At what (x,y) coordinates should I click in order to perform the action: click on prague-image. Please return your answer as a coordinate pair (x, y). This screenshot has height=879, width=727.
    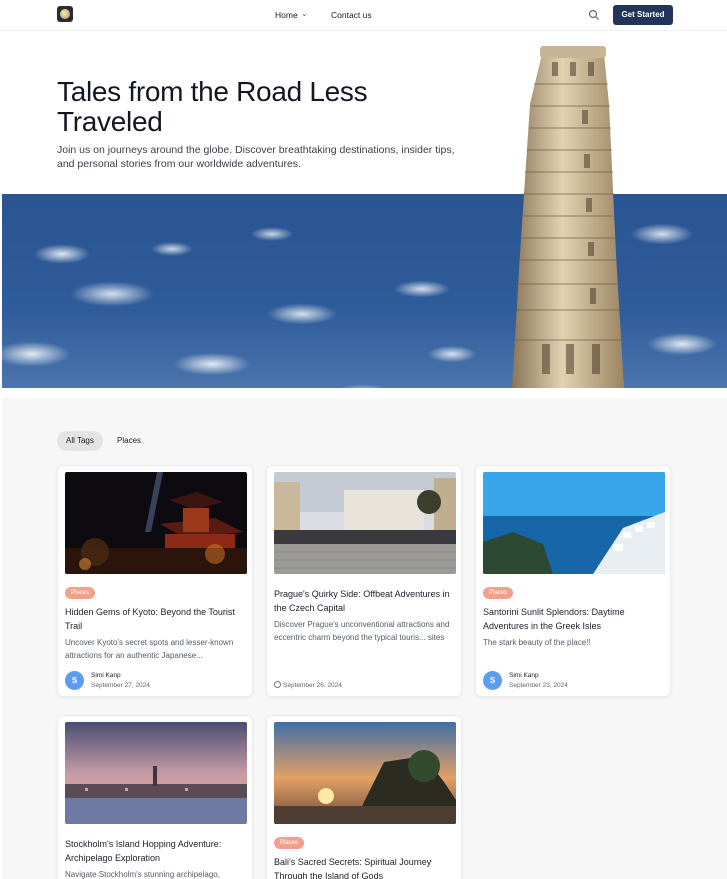
    Looking at the image, I should click on (365, 523).